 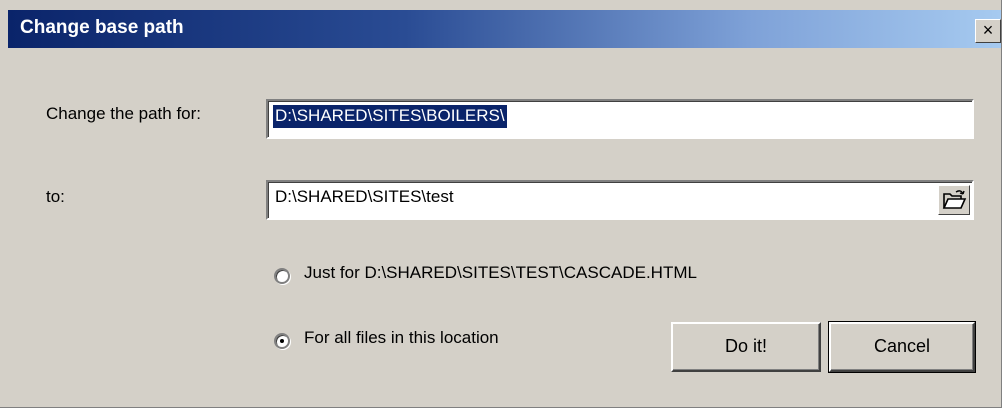 I want to click on do-it-button-label: Do it!, so click(x=745, y=346).